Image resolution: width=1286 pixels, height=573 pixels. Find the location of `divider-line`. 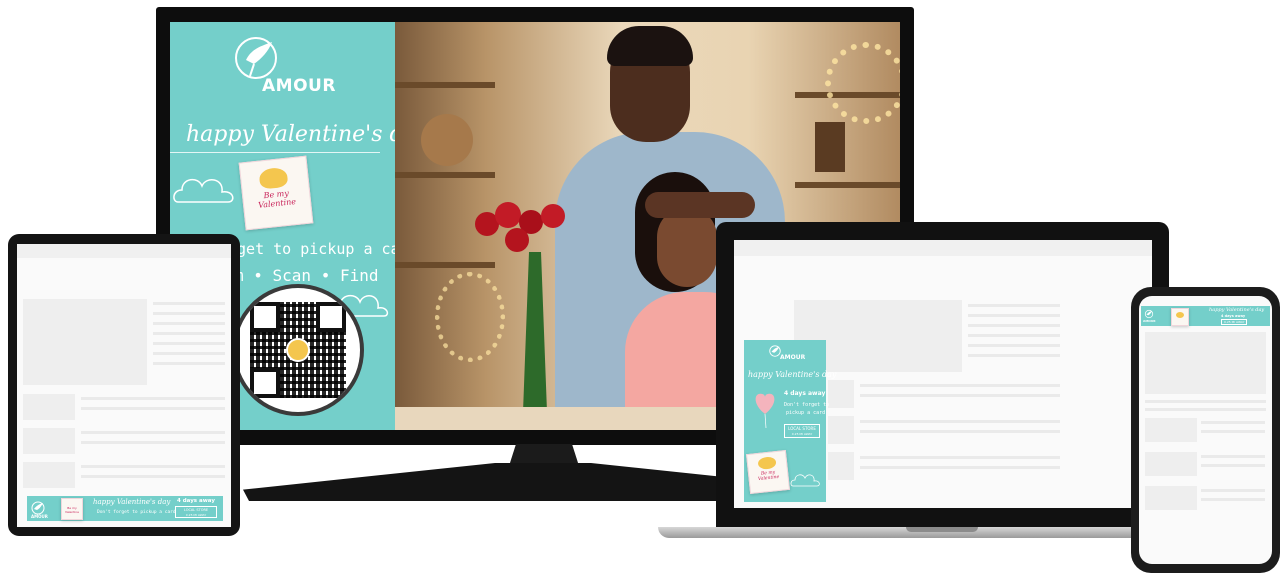

divider-line is located at coordinates (275, 152).